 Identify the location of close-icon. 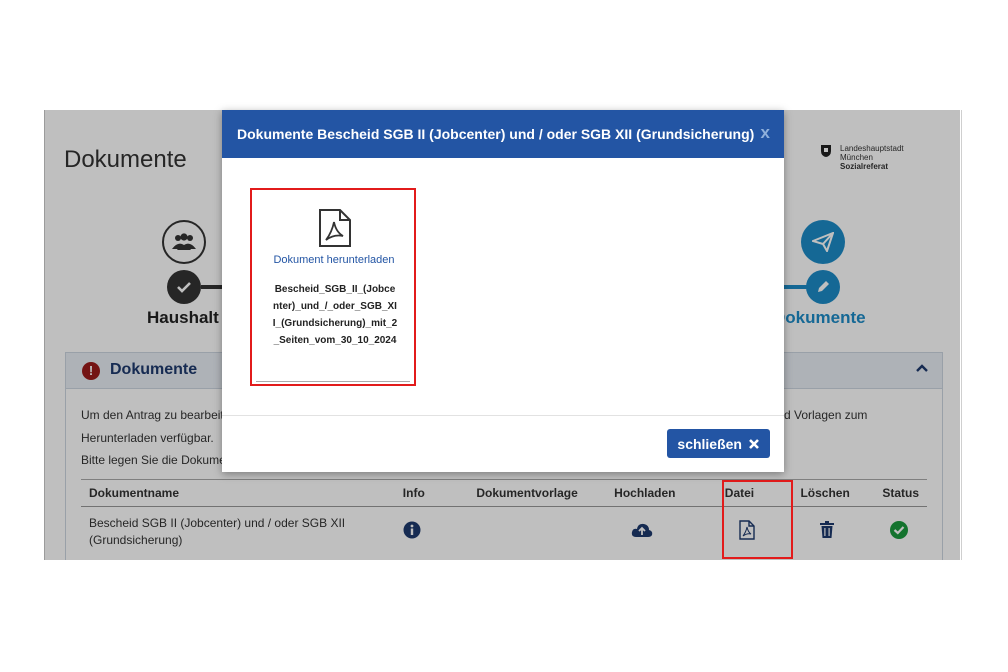
(754, 443).